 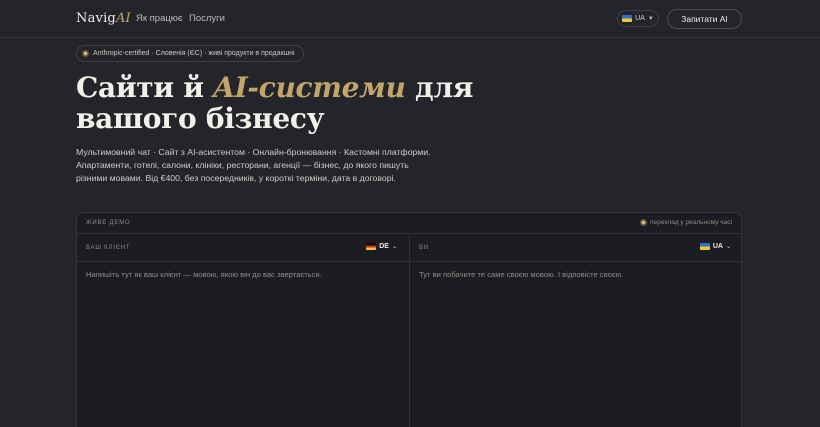 I want to click on you-pane-header: ВИ UA ⌄, so click(x=576, y=248).